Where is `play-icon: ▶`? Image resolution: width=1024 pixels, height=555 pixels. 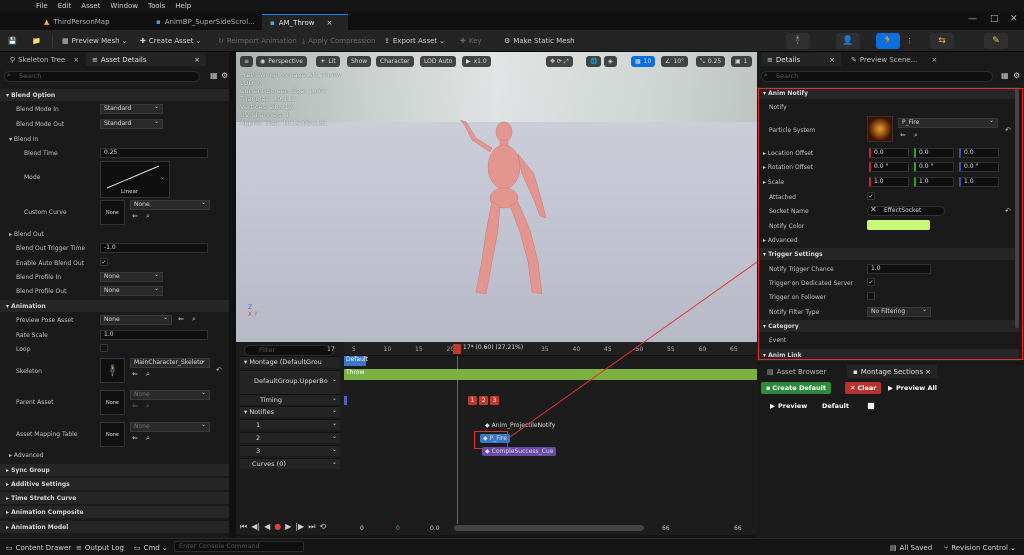 play-icon: ▶ is located at coordinates (288, 527).